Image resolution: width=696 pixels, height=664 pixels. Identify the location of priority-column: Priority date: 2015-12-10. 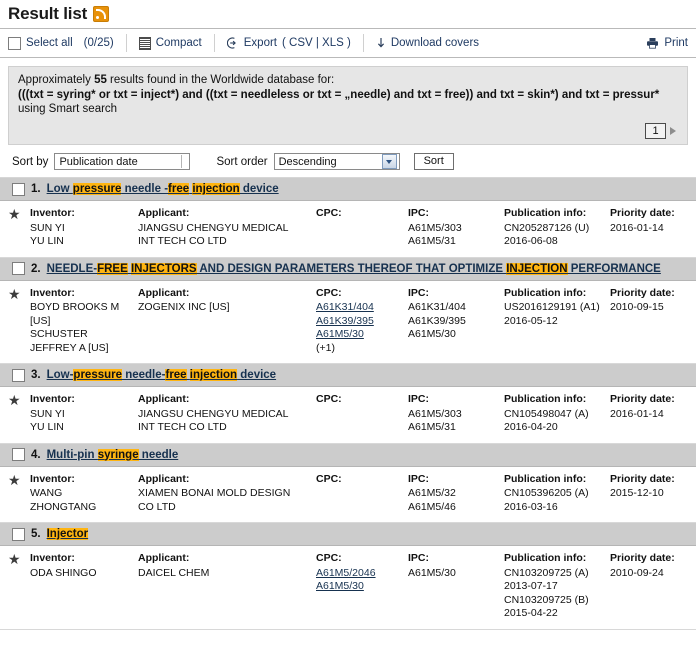
(642, 494).